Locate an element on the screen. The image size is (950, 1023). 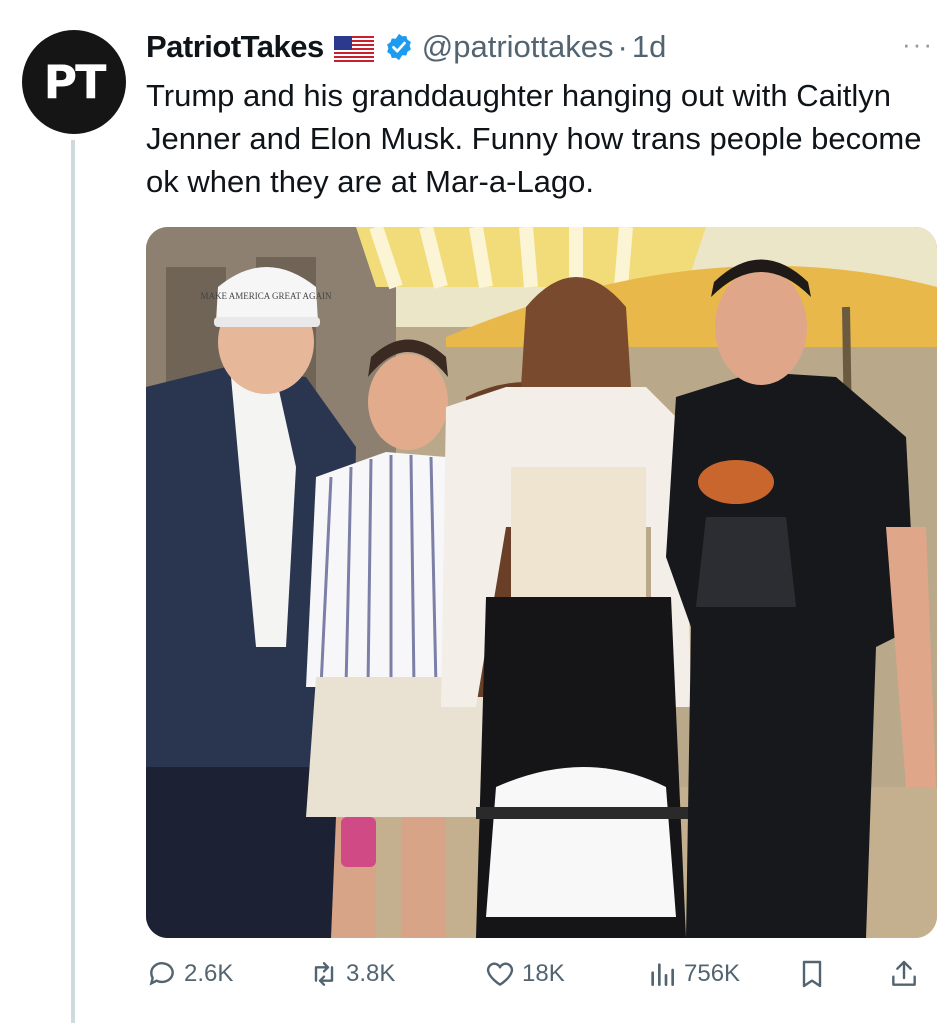
avatar-text: PT is located at coordinates (74, 82).